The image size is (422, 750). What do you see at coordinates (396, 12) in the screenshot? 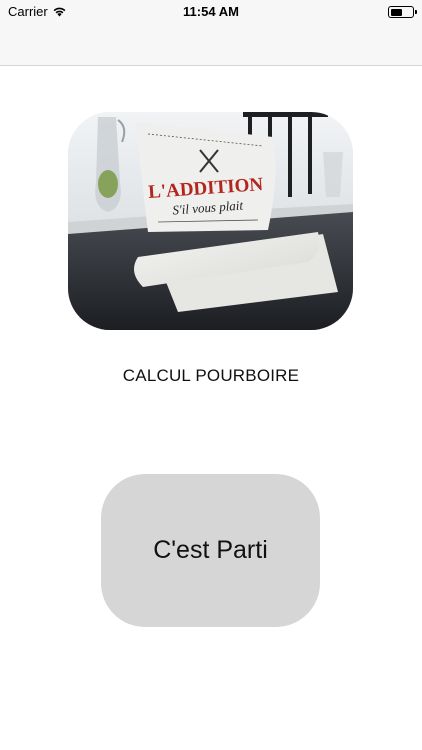
I see `battery-fill` at bounding box center [396, 12].